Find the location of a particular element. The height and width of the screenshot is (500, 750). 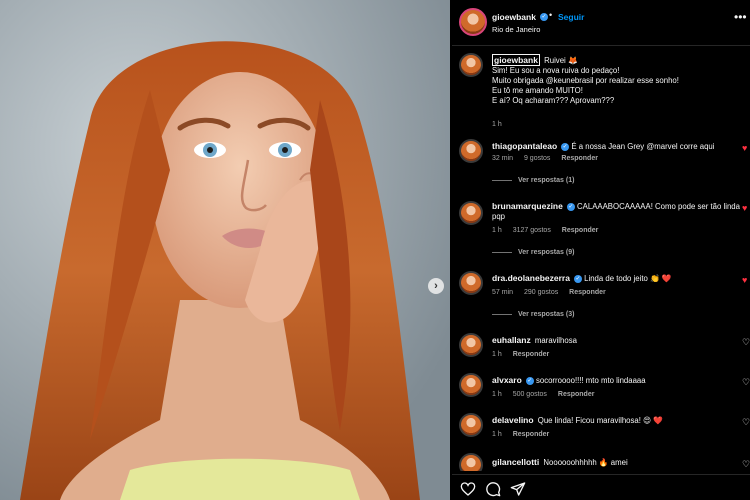

comment-body: socorroooo!!!! mto mto lindaaaa is located at coordinates (590, 380).